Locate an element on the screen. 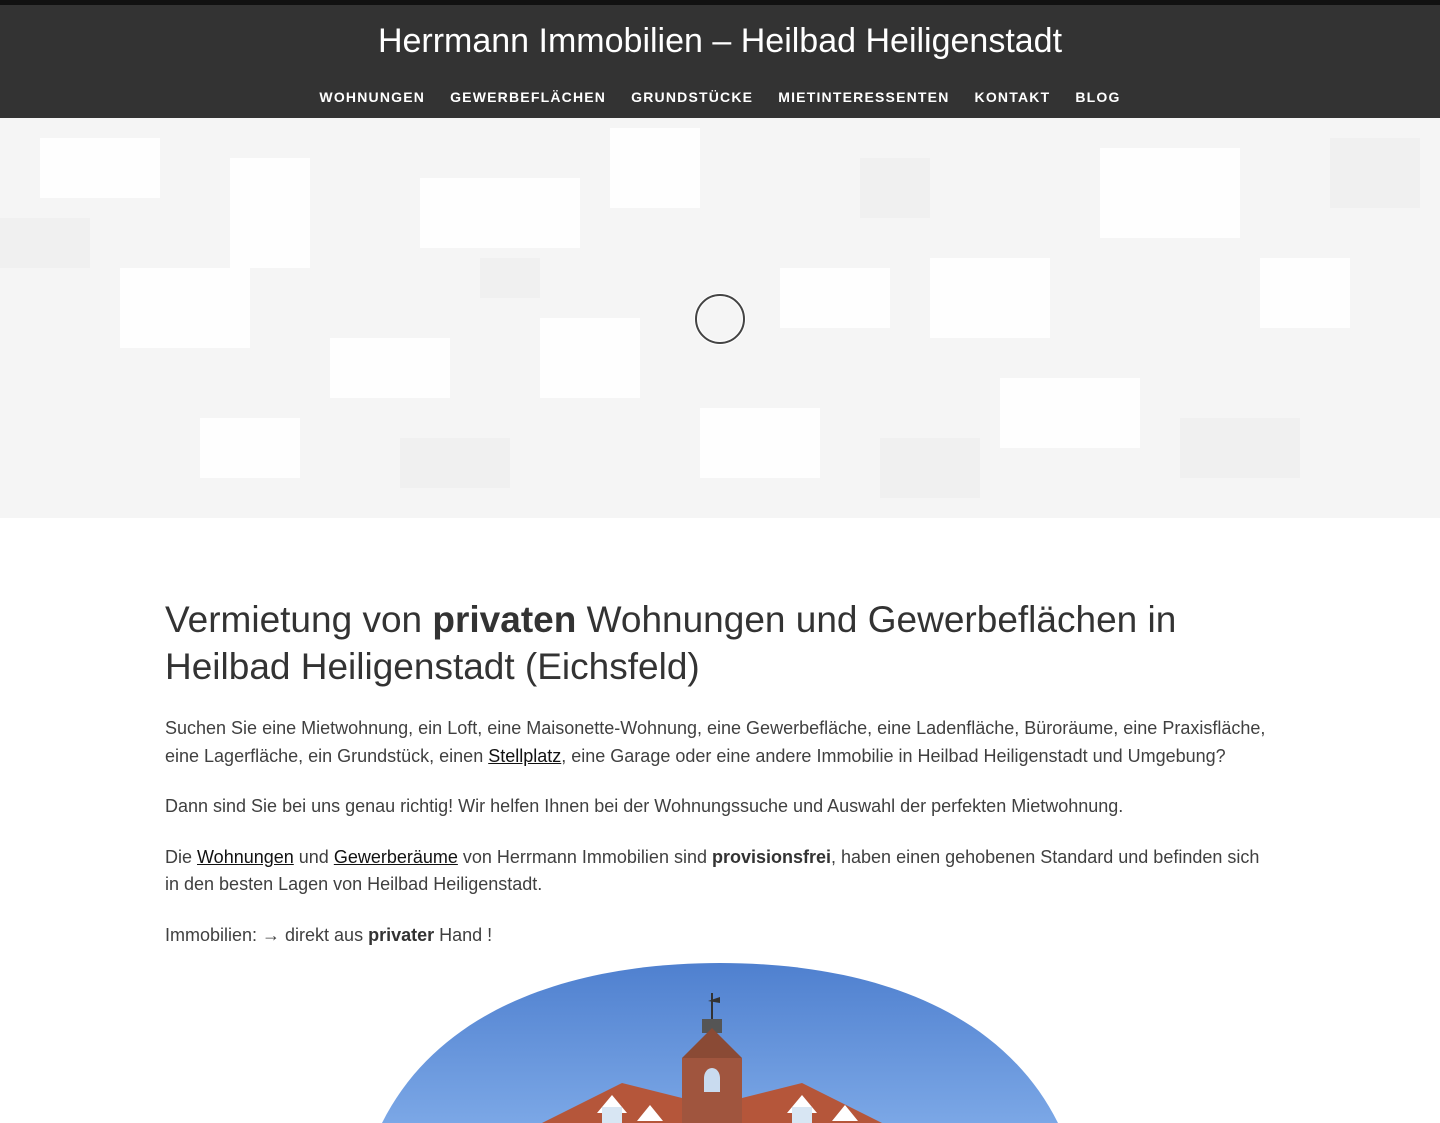  private-text-2: Hand ! is located at coordinates (463, 934).